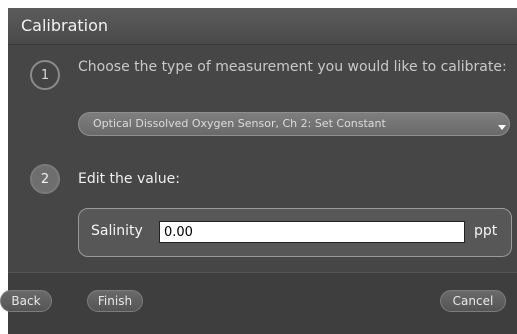 The image size is (517, 334). Describe the element at coordinates (486, 231) in the screenshot. I see `salinity-unit: ppt` at that location.